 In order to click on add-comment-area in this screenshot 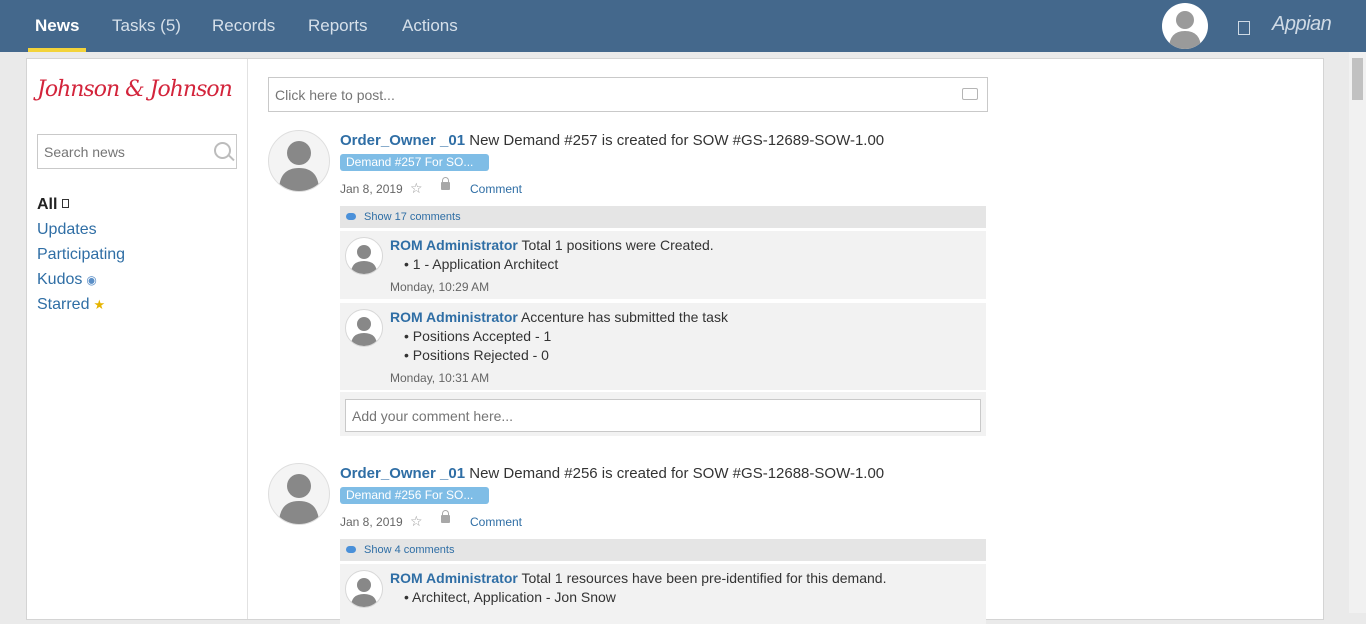, I will do `click(663, 414)`.